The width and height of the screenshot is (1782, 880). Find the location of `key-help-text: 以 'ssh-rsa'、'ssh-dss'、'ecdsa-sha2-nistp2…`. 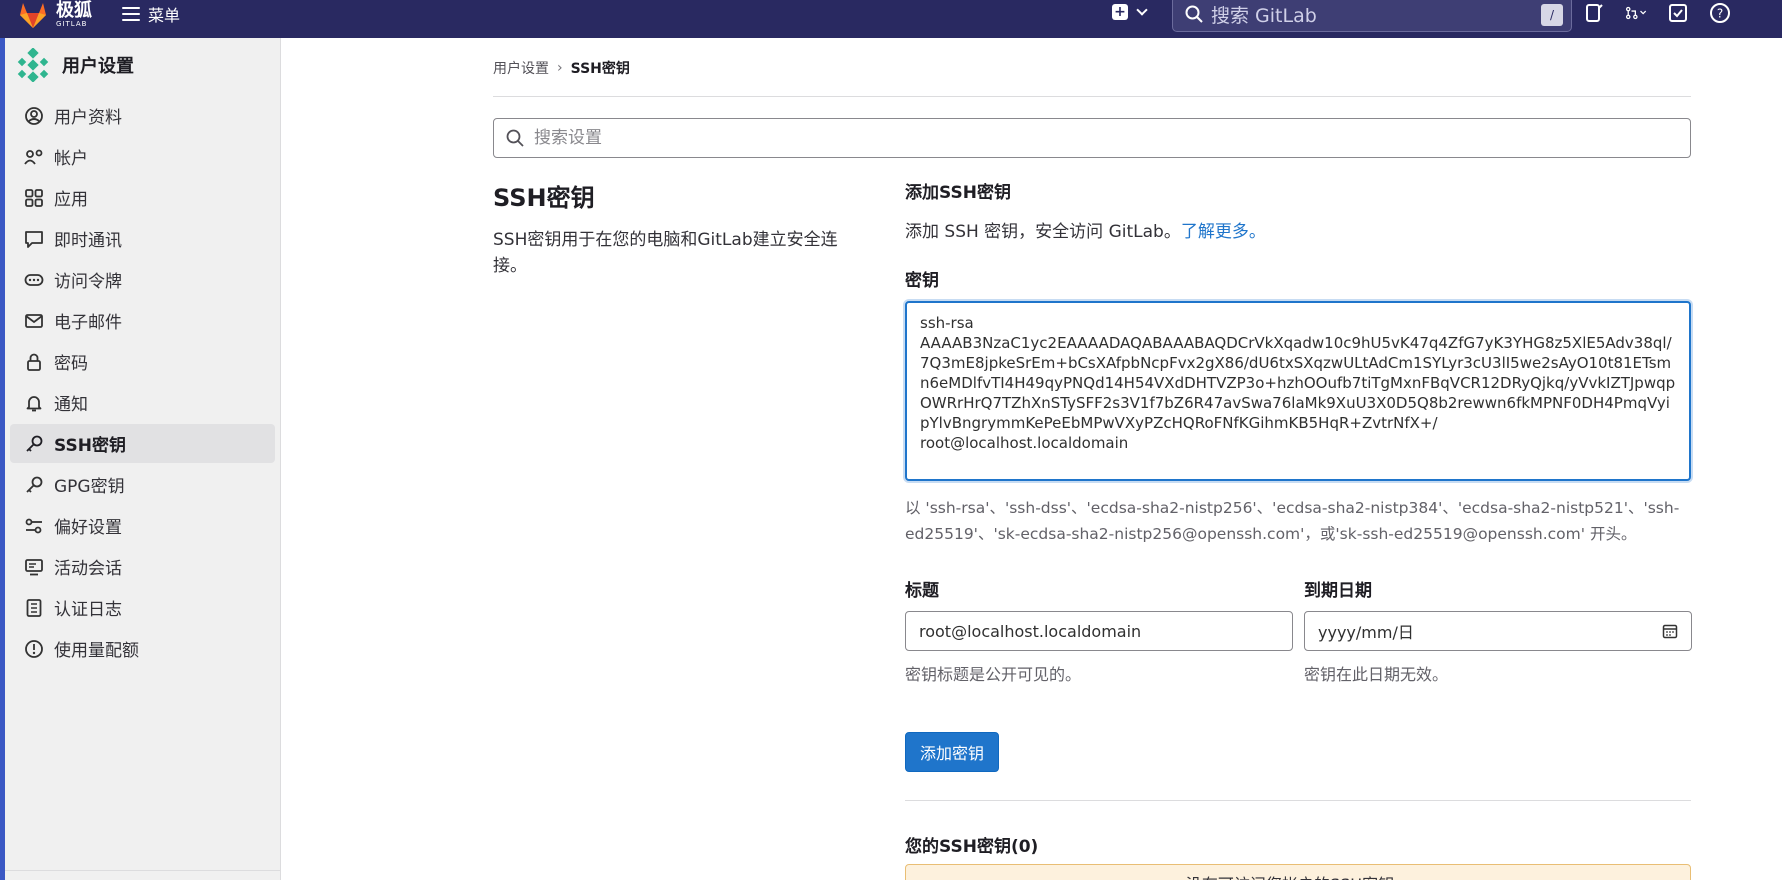

key-help-text: 以 'ssh-rsa'、'ssh-dss'、'ecdsa-sha2-nistp2… is located at coordinates (1292, 521).